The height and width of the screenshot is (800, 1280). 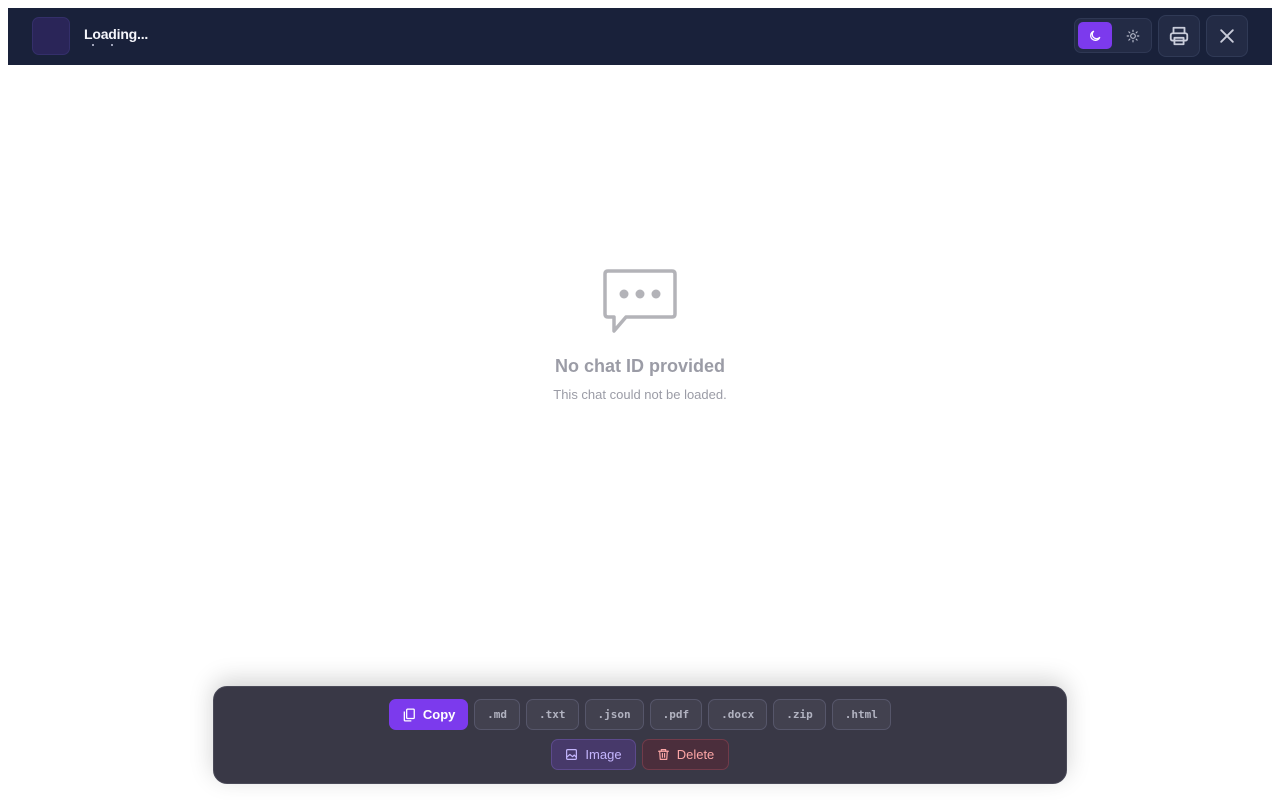 I want to click on action-row: Image Delete, so click(x=640, y=754).